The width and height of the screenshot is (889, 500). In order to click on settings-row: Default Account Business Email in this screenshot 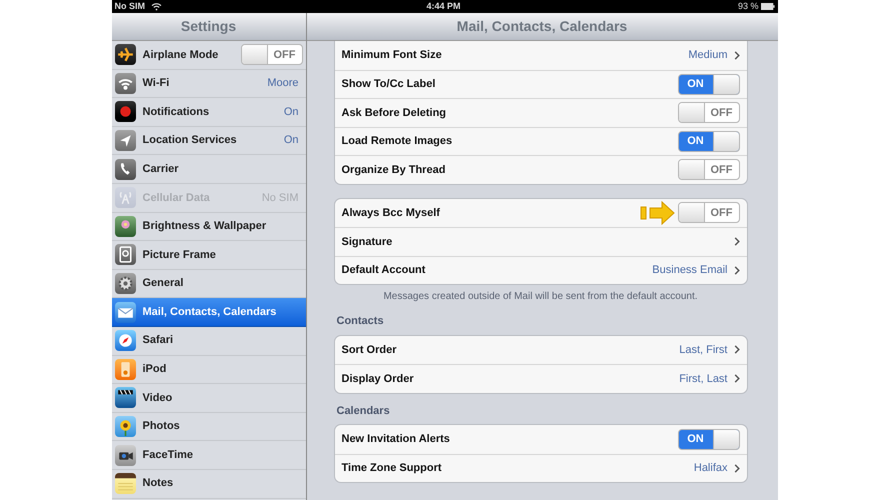, I will do `click(540, 270)`.